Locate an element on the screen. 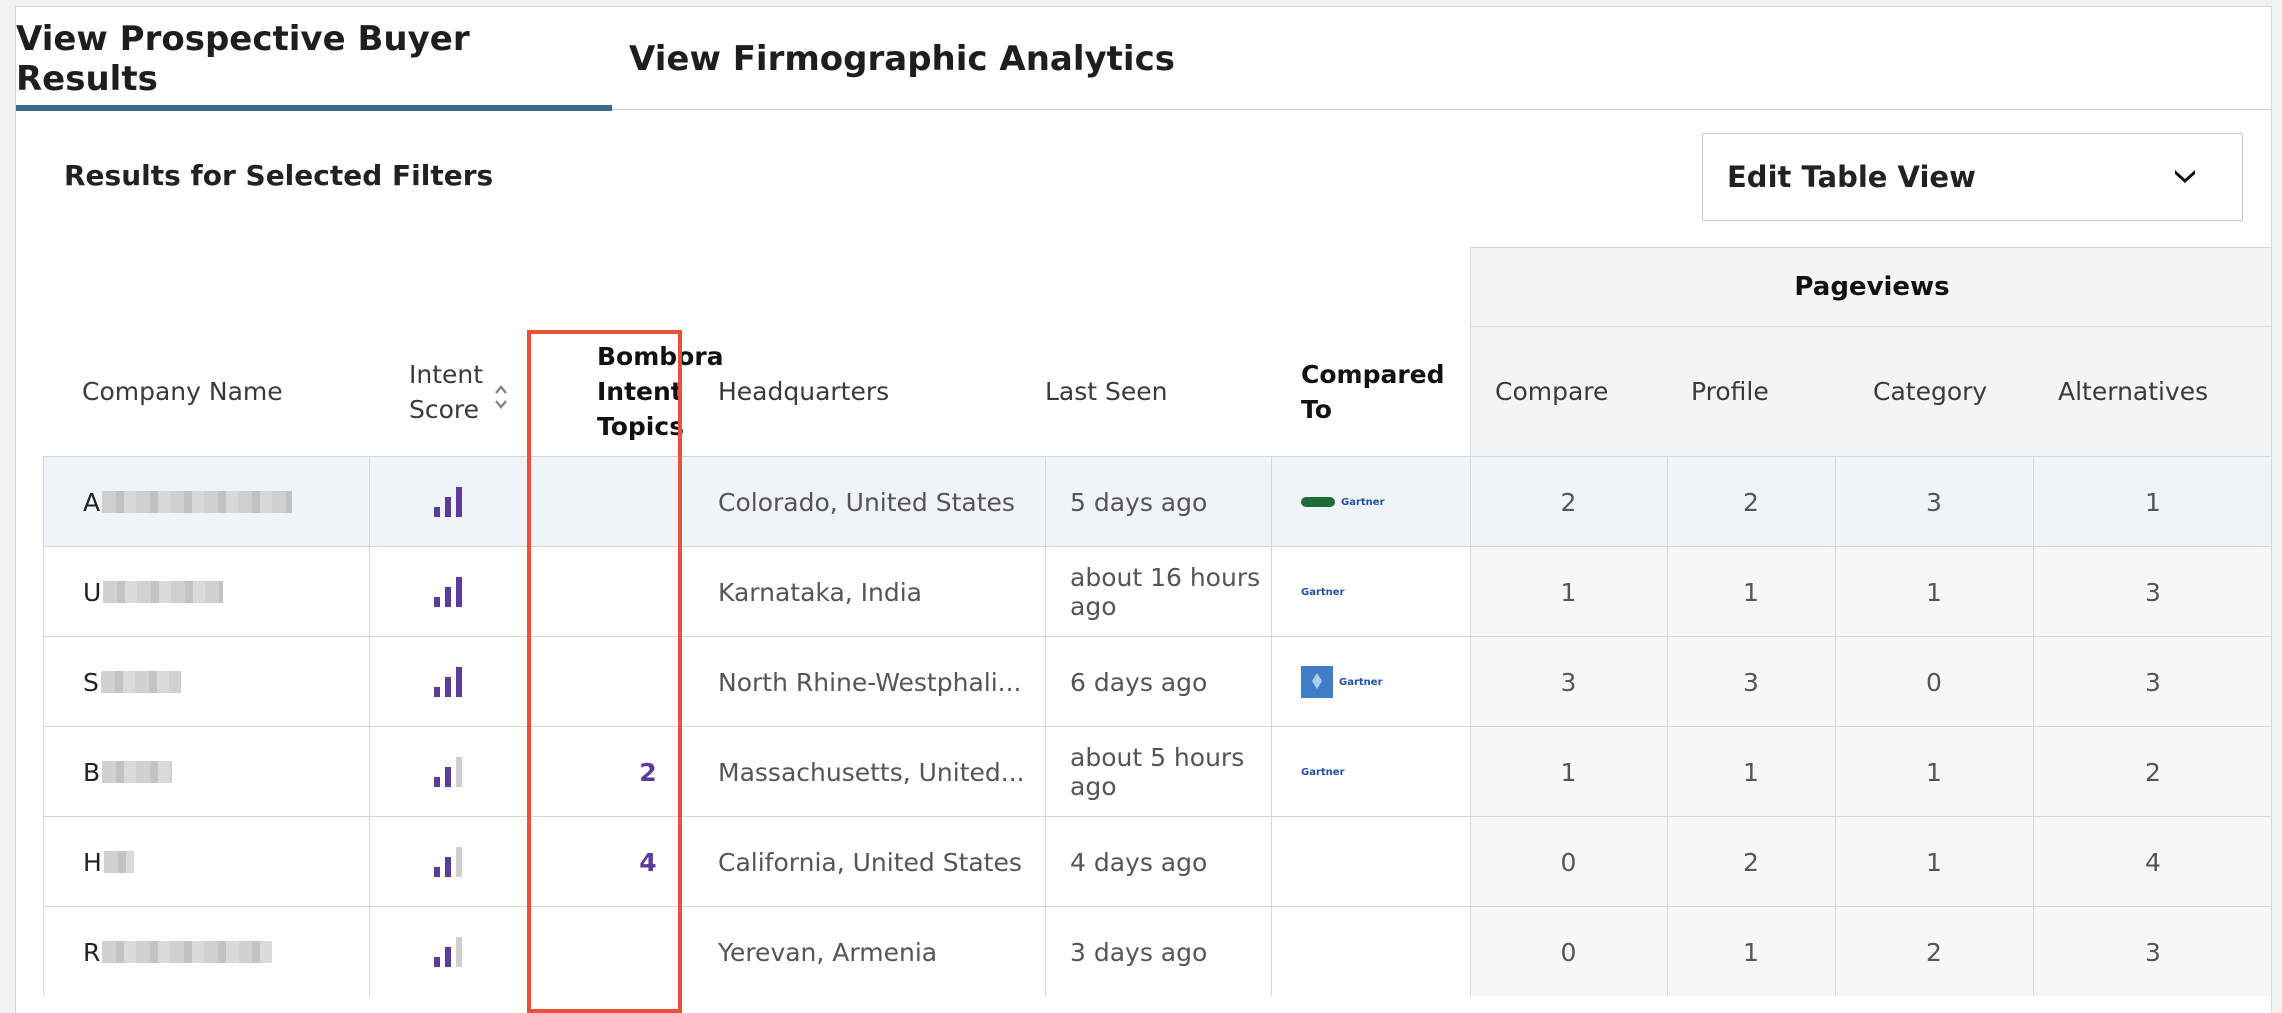 This screenshot has height=1013, width=2282. company-name-cell: H is located at coordinates (223, 862).